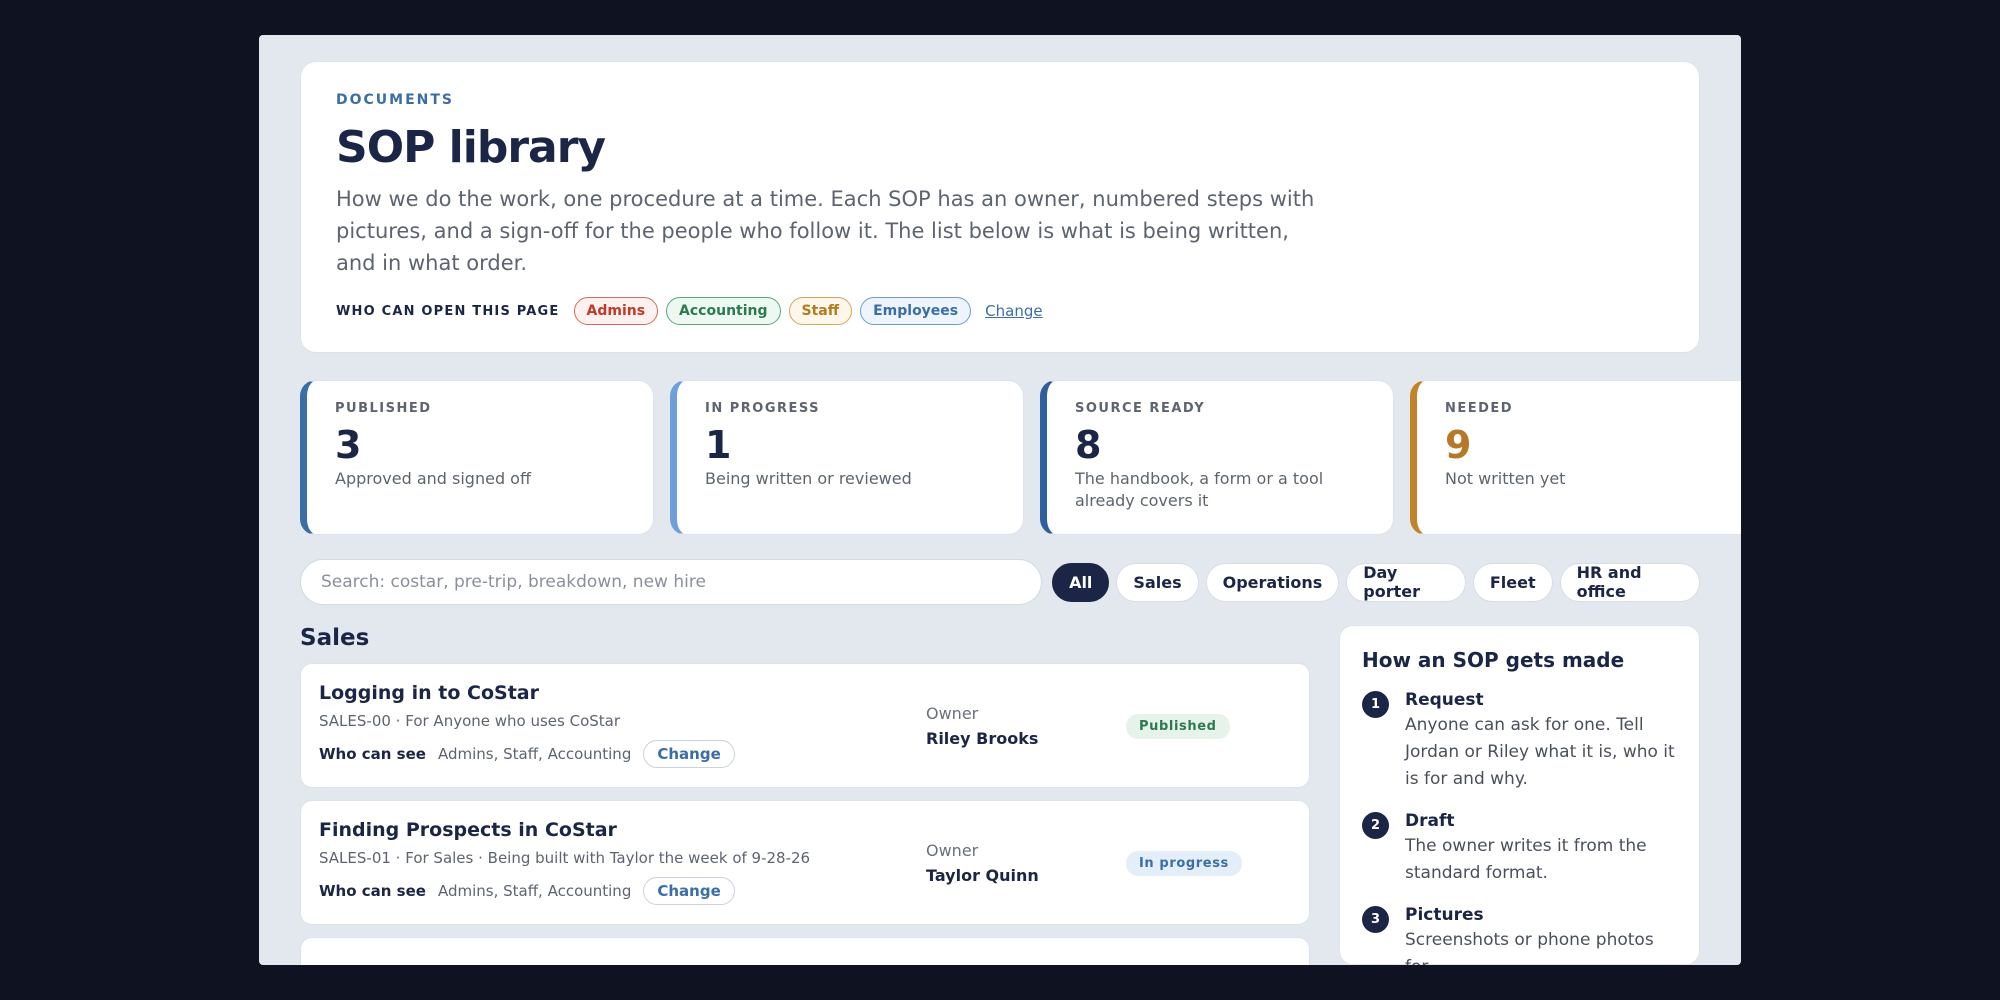  What do you see at coordinates (1512, 582) in the screenshot?
I see `filter-chip-fleet: Fleet` at bounding box center [1512, 582].